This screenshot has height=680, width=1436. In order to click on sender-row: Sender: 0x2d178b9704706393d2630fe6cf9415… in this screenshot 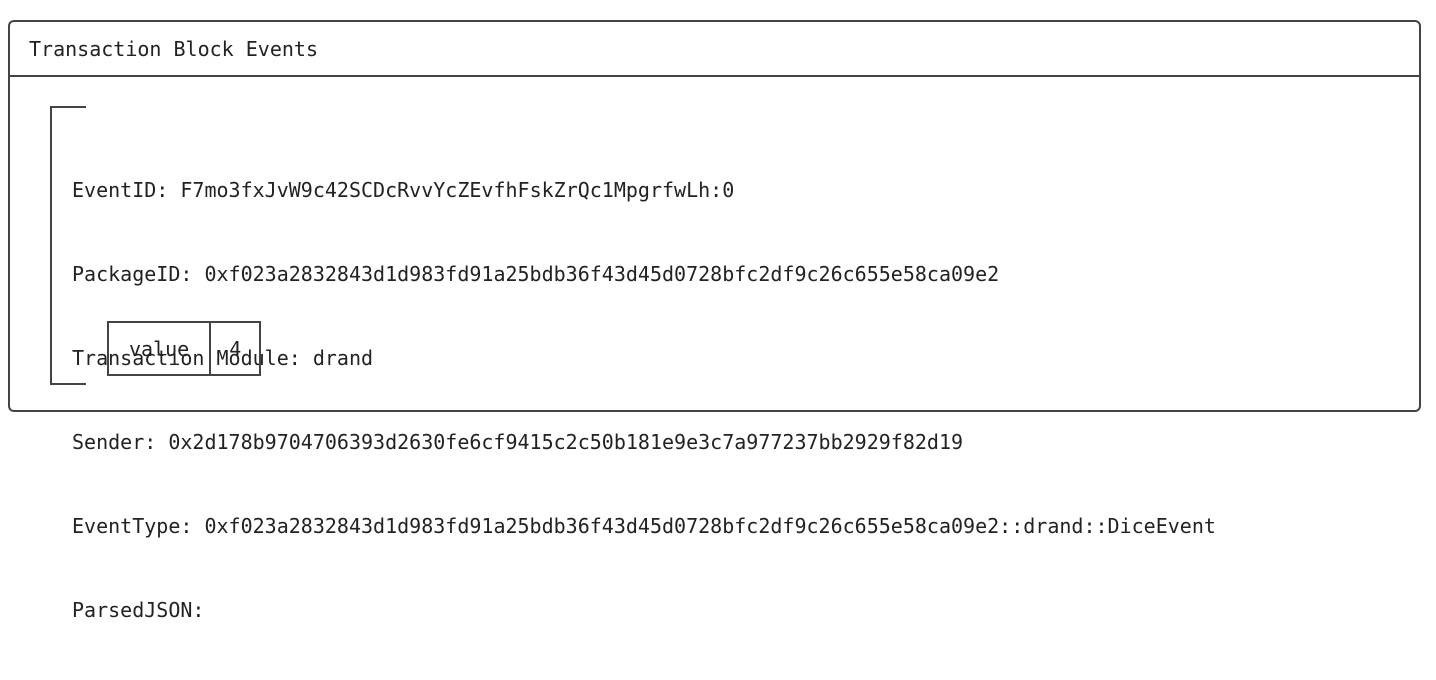, I will do `click(644, 442)`.